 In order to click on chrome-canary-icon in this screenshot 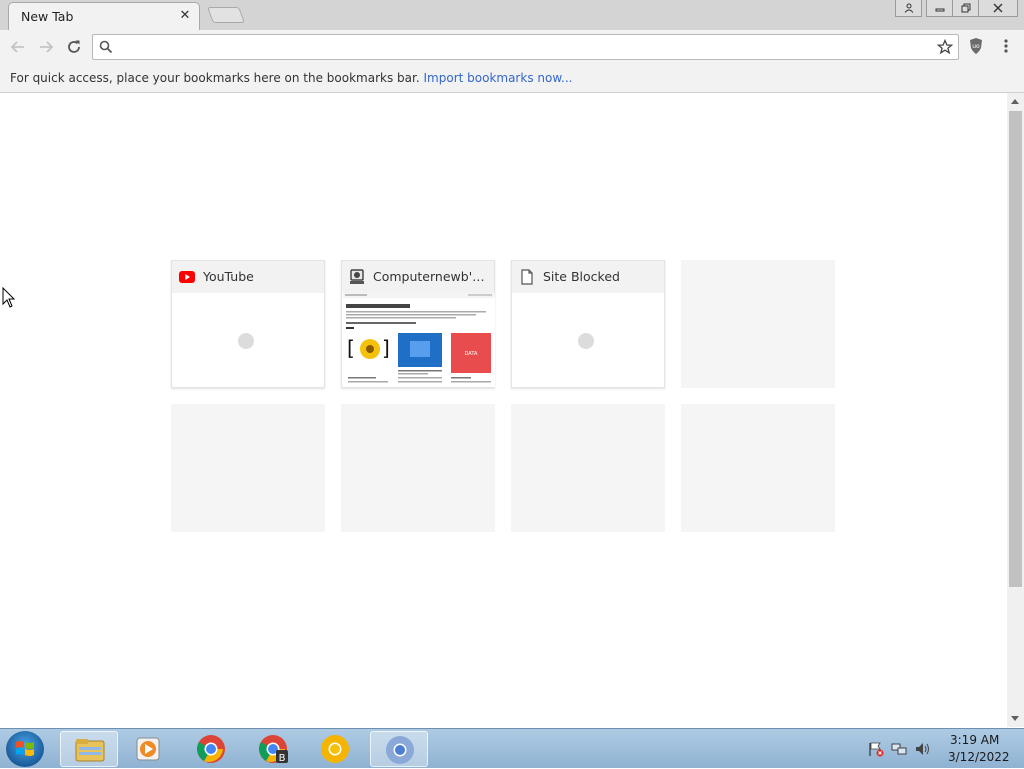, I will do `click(335, 749)`.